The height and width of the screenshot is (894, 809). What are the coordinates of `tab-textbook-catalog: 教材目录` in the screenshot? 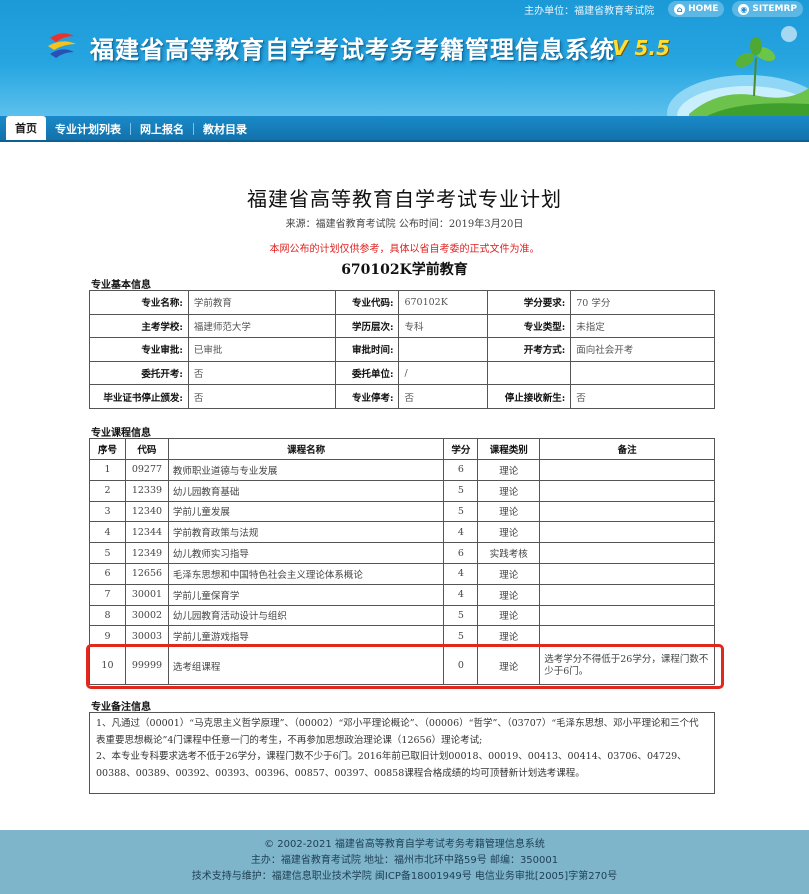 It's located at (225, 129).